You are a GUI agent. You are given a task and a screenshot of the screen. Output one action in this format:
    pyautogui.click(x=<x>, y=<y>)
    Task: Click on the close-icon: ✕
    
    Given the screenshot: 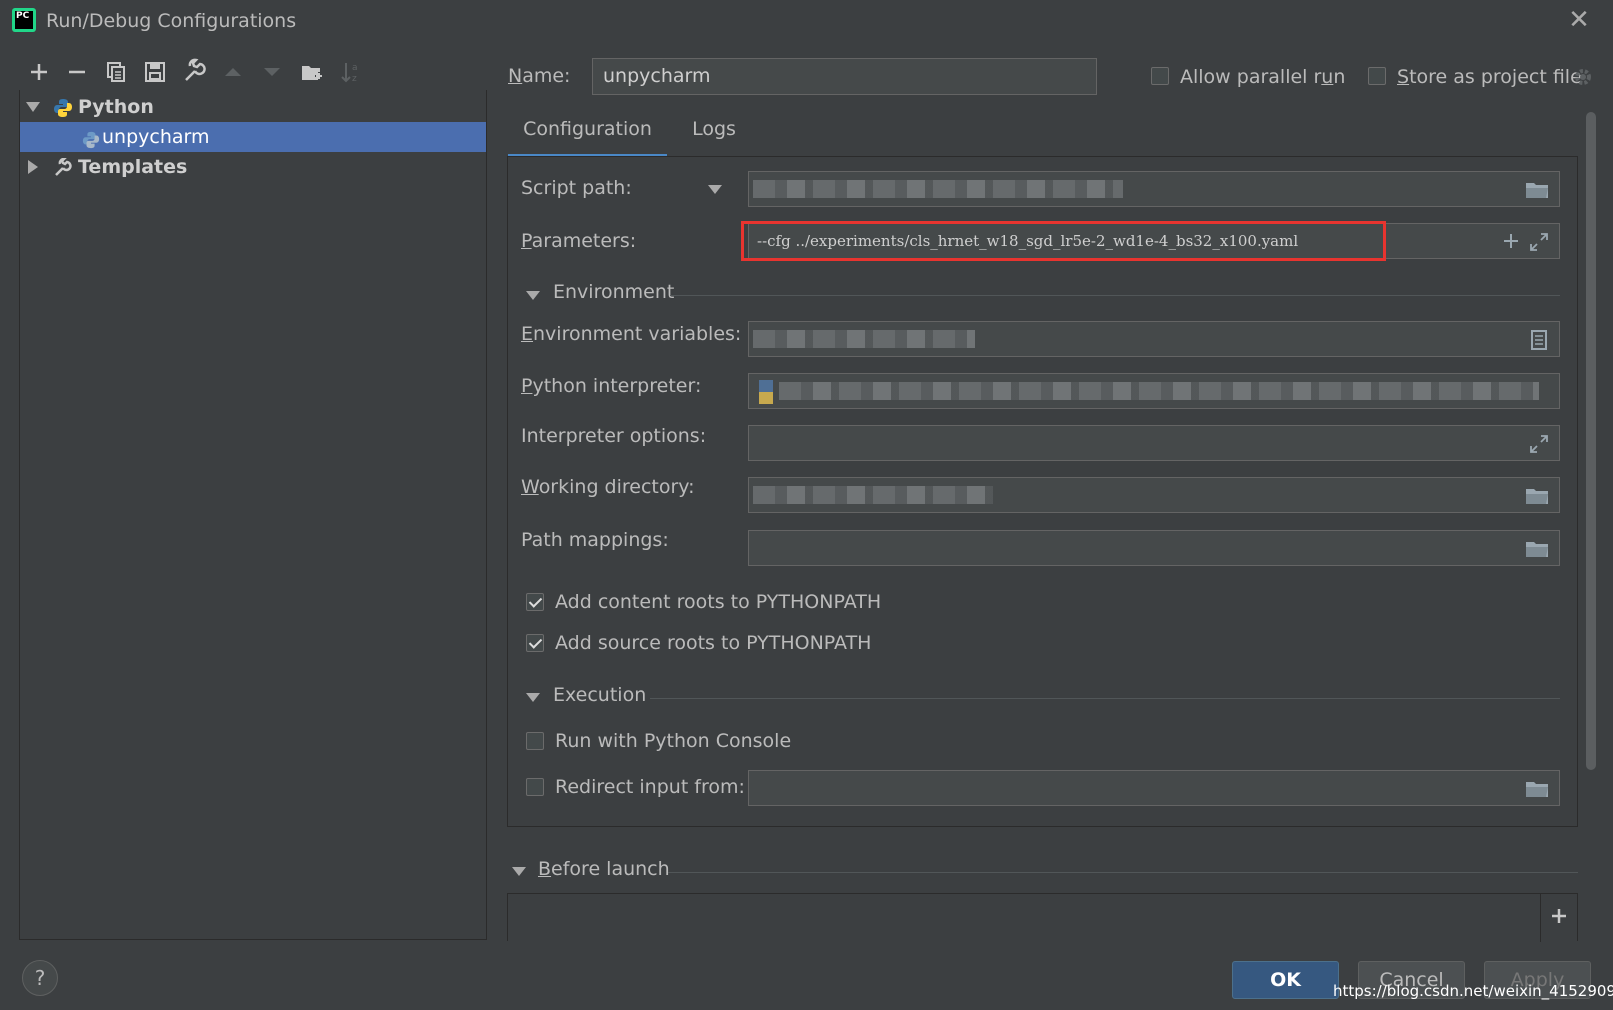 What is the action you would take?
    pyautogui.click(x=1579, y=20)
    